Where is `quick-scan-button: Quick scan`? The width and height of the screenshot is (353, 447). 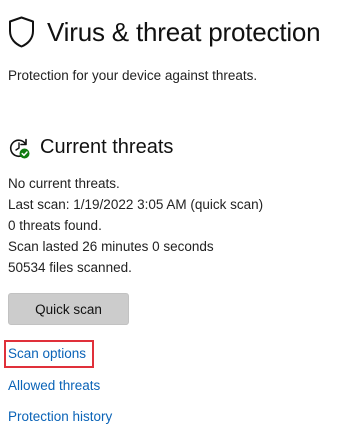 quick-scan-button: Quick scan is located at coordinates (68, 309).